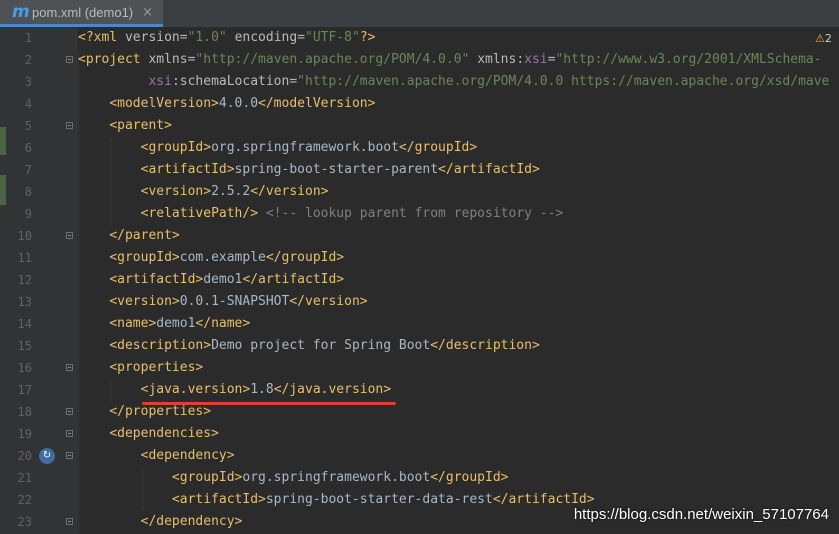  What do you see at coordinates (24, 390) in the screenshot?
I see `line-number: 17` at bounding box center [24, 390].